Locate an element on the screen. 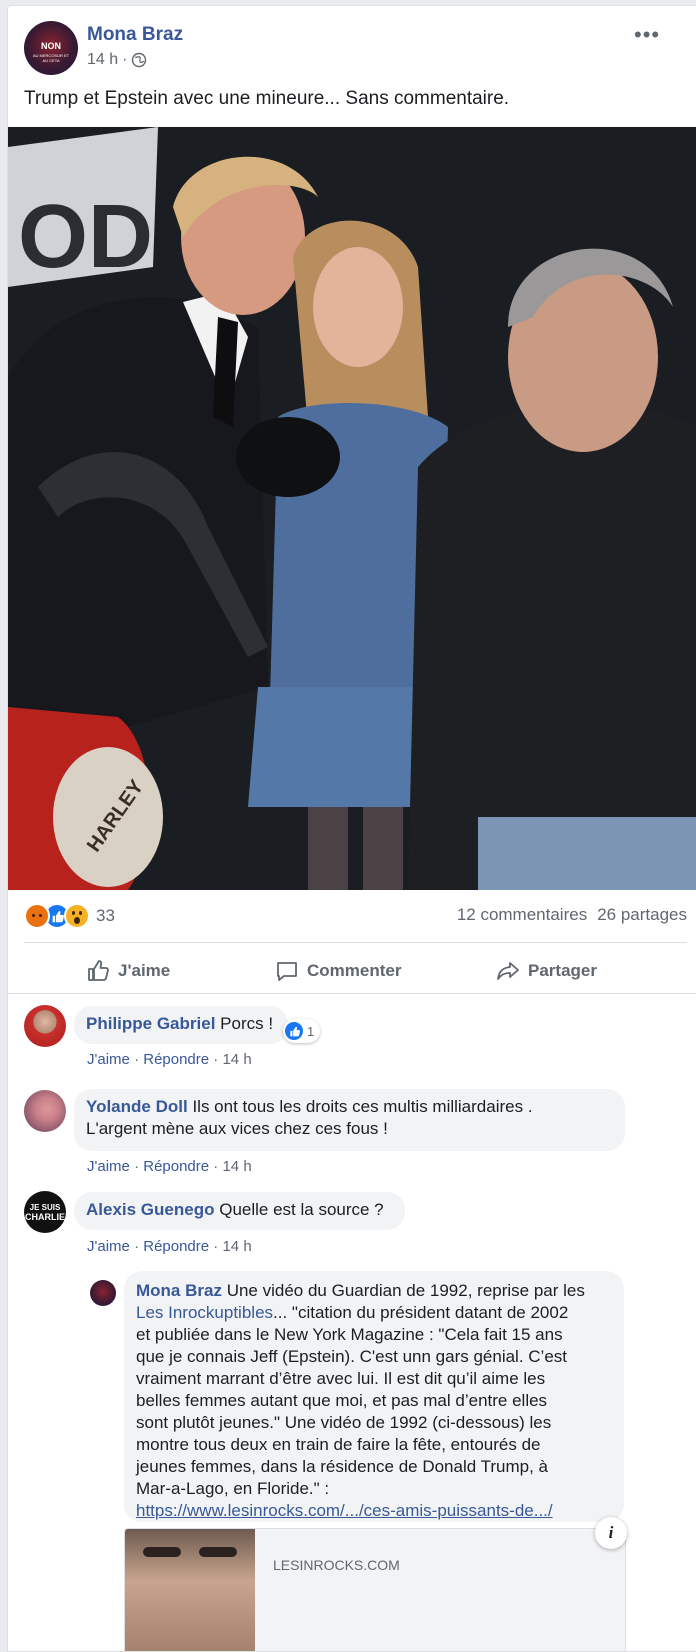 The image size is (696, 1652). globe-icon is located at coordinates (139, 60).